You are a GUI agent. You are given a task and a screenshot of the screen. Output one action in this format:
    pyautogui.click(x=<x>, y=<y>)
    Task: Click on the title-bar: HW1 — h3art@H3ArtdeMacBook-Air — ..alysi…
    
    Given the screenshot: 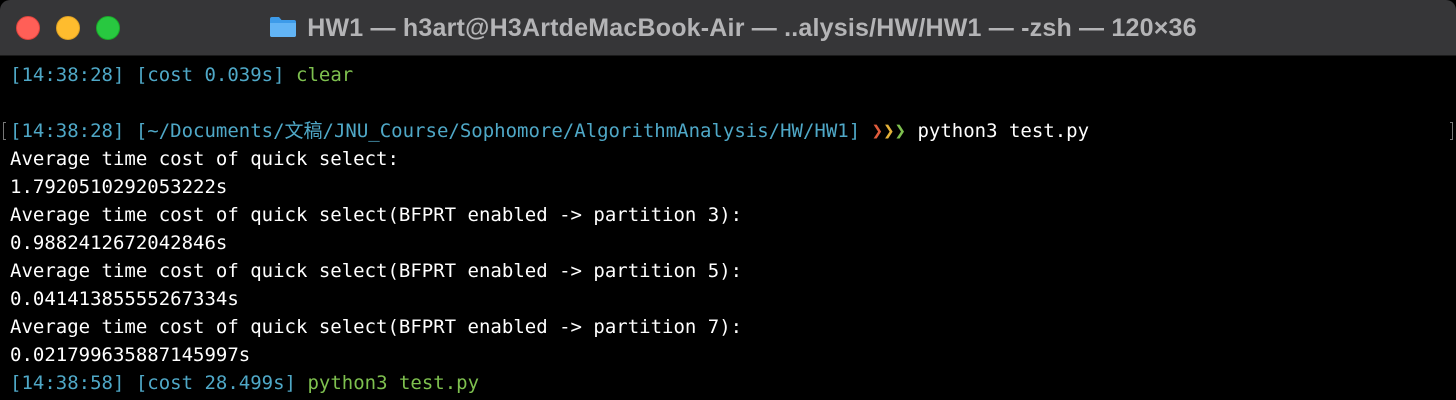 What is the action you would take?
    pyautogui.click(x=728, y=28)
    